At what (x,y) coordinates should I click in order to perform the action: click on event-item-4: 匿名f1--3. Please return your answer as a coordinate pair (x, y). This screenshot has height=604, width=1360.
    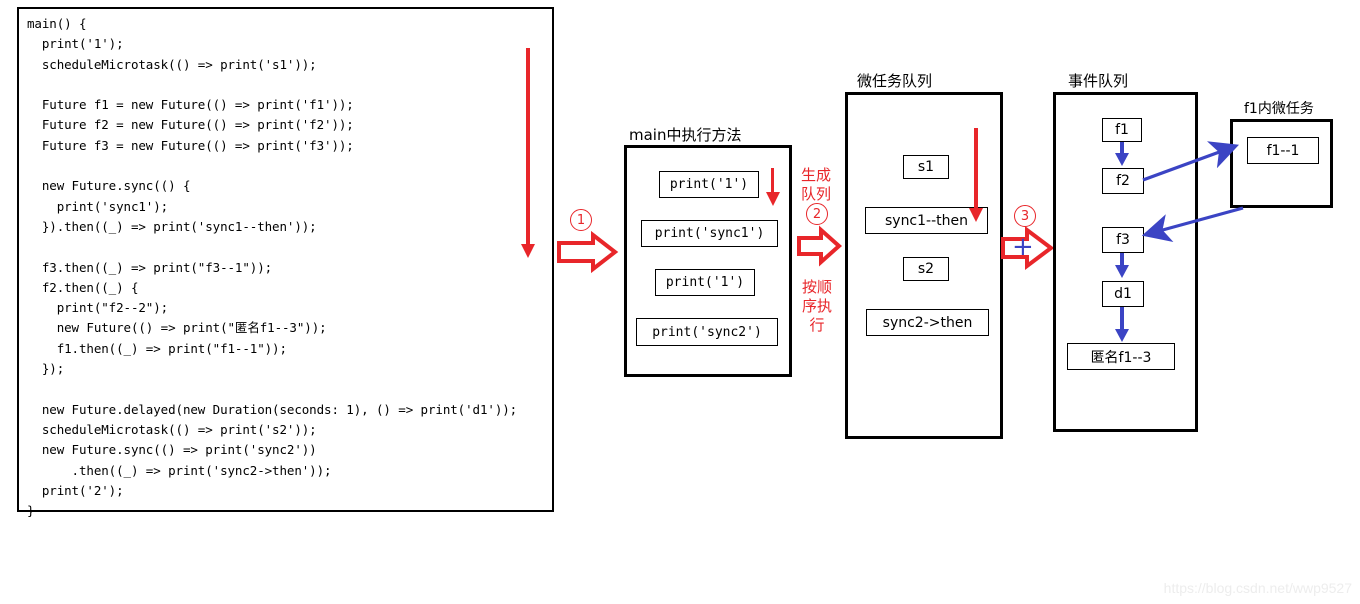
    Looking at the image, I should click on (1121, 356).